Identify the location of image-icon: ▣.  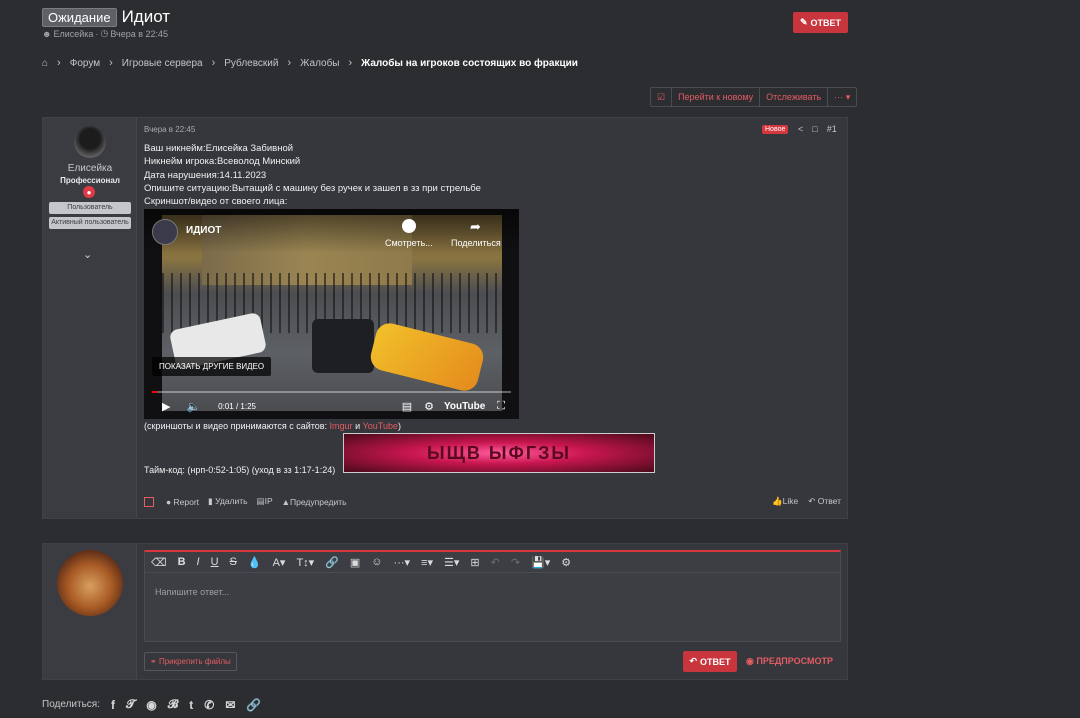
(355, 562).